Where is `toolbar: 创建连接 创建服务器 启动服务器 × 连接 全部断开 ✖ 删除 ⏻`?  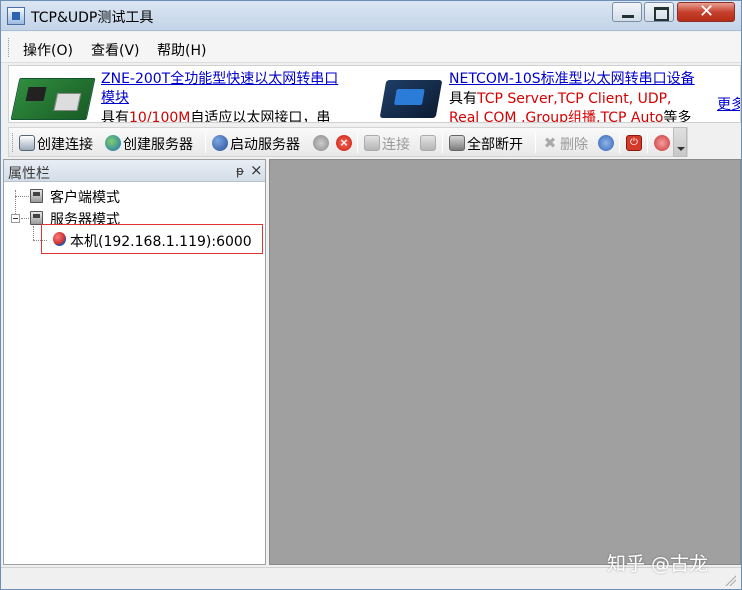 toolbar: 创建连接 创建服务器 启动服务器 × 连接 全部断开 ✖ 删除 ⏻ is located at coordinates (348, 142).